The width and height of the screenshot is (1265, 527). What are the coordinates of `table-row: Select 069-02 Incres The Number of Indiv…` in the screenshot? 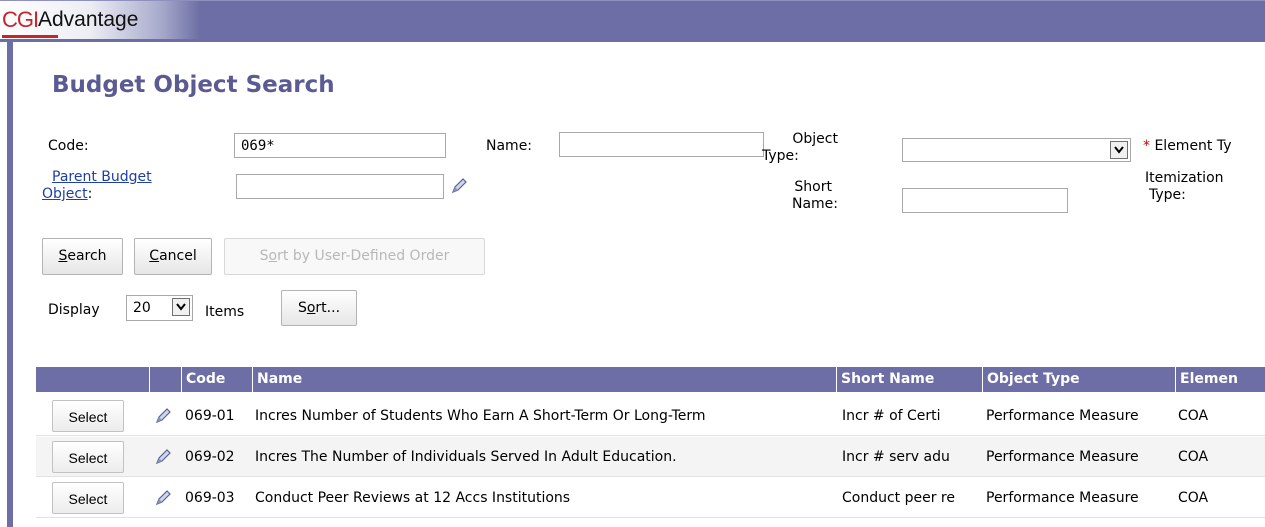 It's located at (650, 457).